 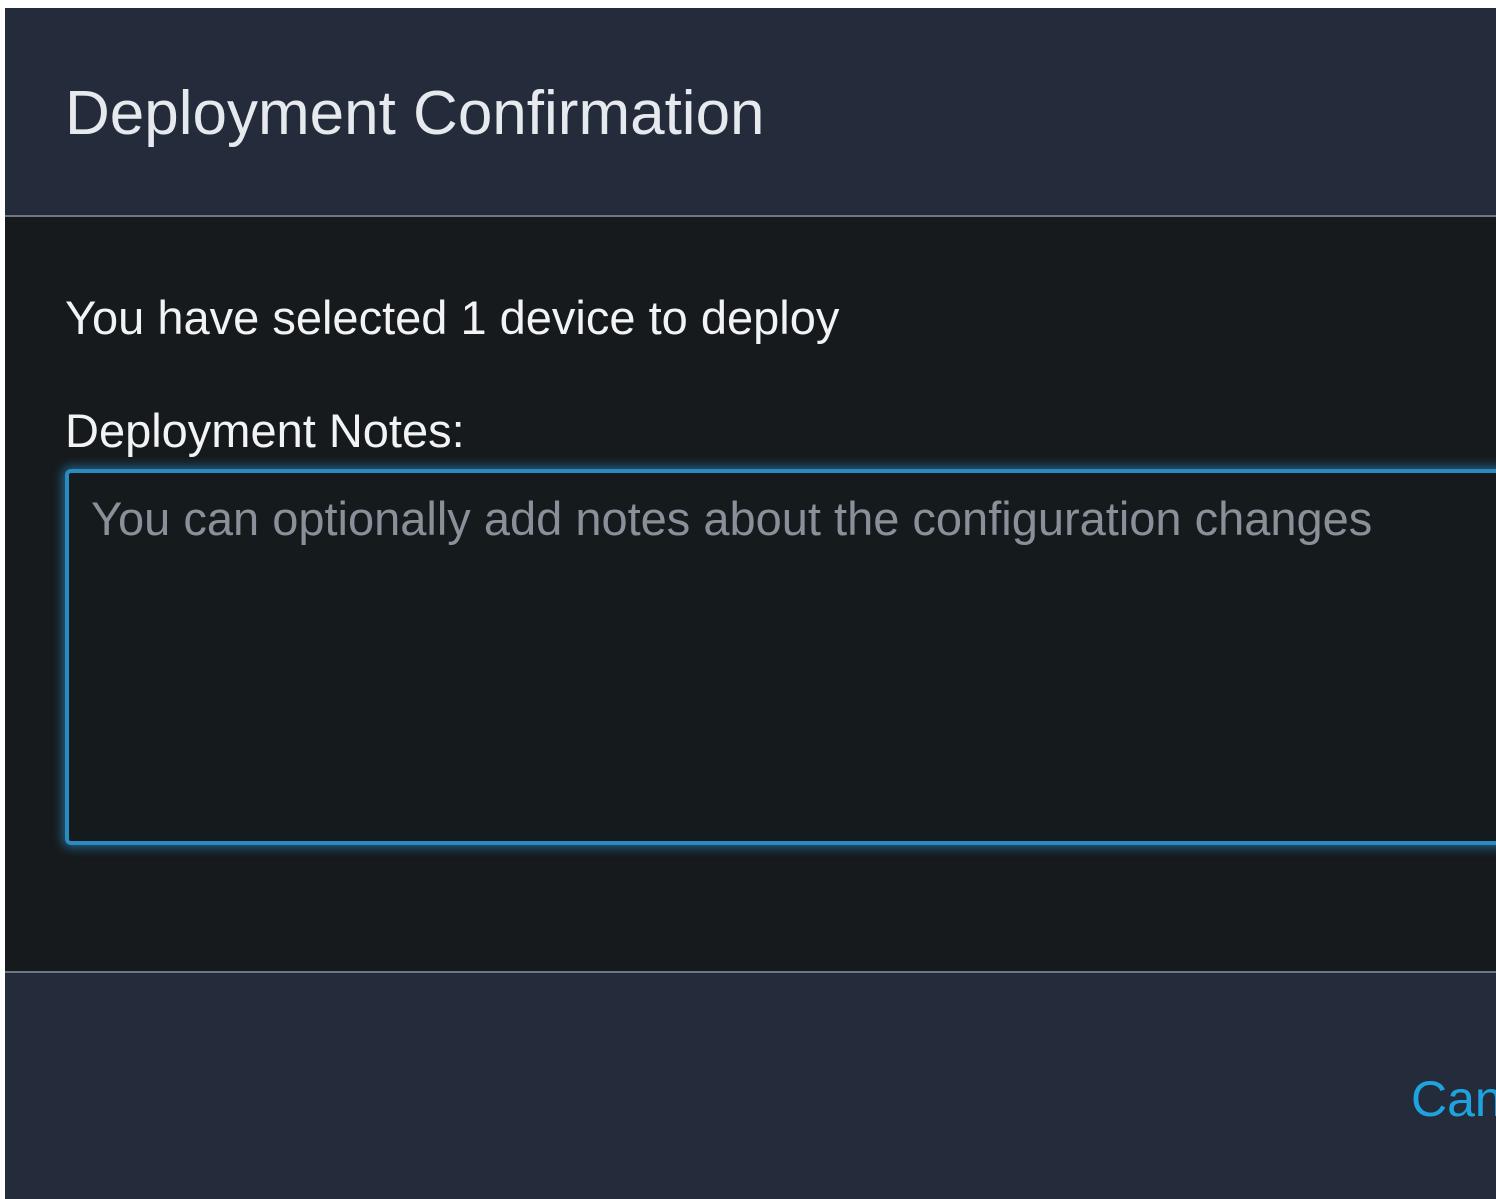 I want to click on dialog-title: Deployment Confirmation, so click(x=415, y=113).